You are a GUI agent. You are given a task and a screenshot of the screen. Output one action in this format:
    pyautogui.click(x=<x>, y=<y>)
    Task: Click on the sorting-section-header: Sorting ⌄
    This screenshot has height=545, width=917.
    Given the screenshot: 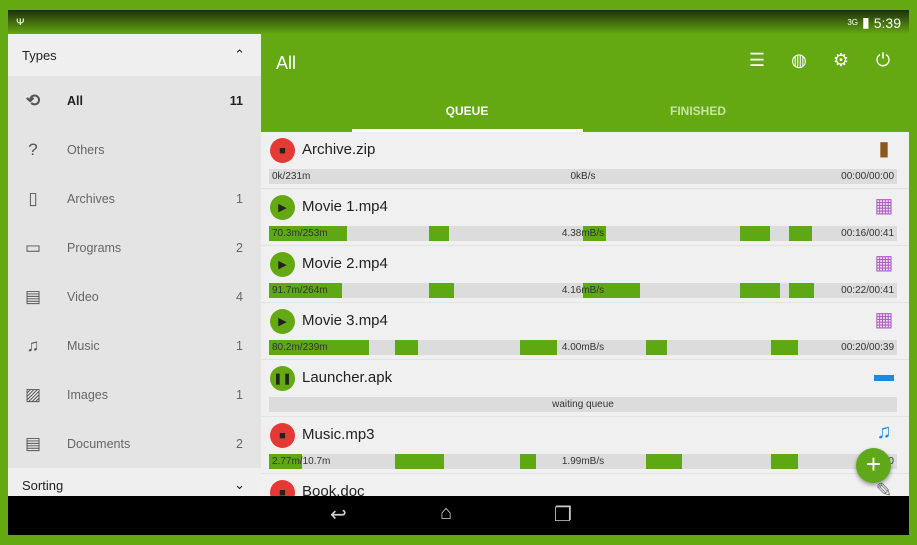 What is the action you would take?
    pyautogui.click(x=134, y=482)
    